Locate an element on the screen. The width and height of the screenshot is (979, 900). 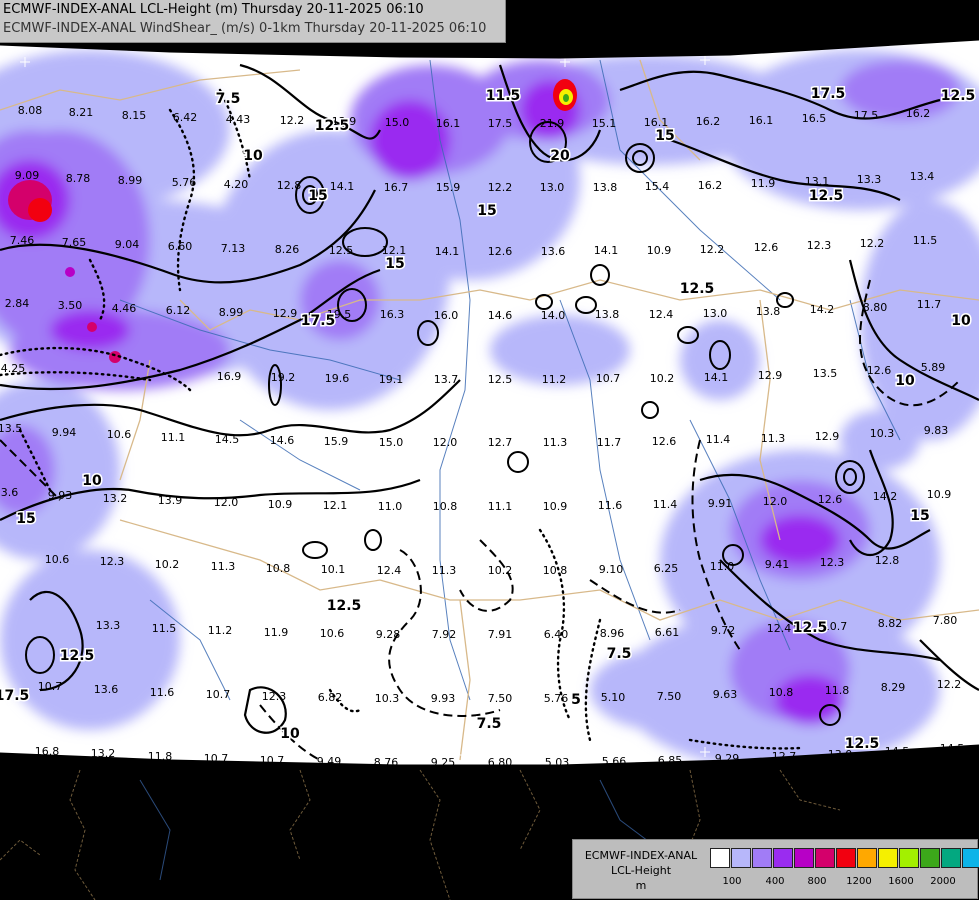
station-value: 8.99 is located at coordinates (130, 180).